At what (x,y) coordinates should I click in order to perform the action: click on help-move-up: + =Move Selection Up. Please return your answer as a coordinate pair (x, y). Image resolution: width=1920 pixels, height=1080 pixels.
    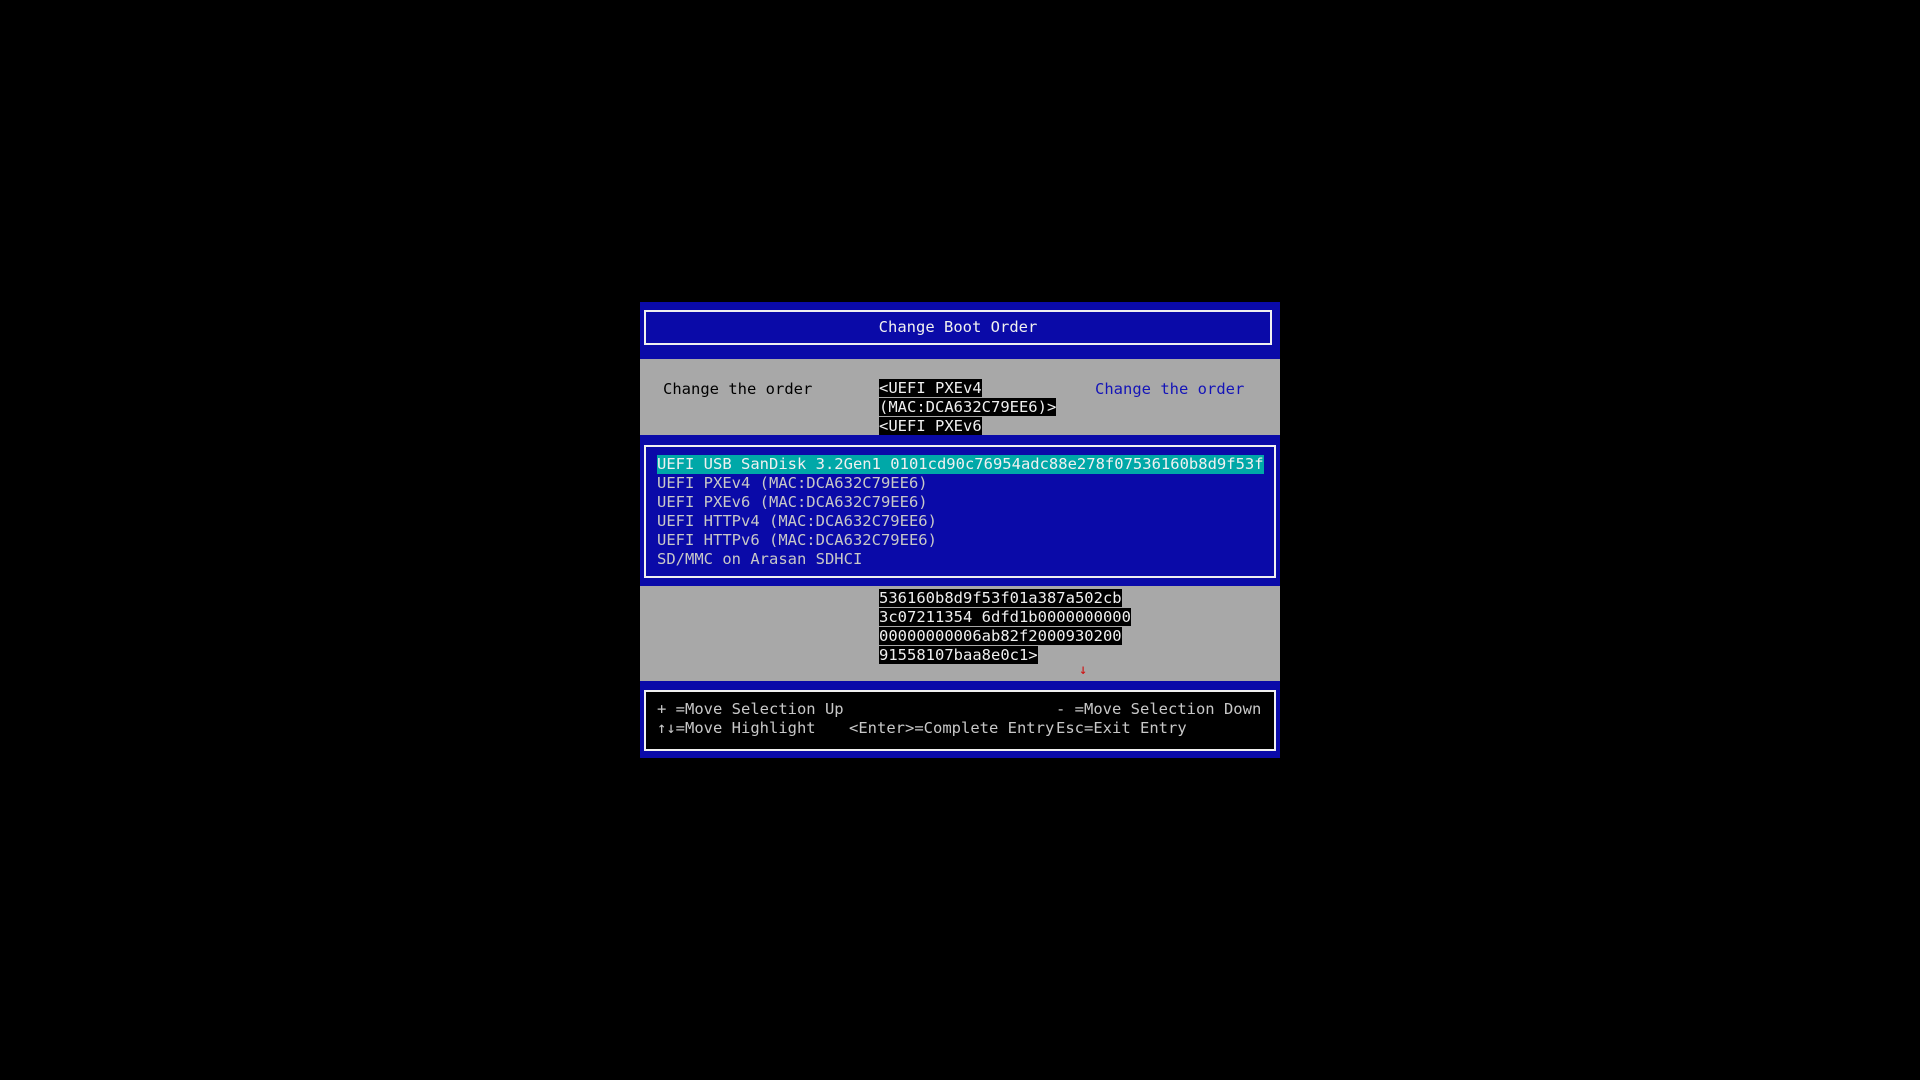
    Looking at the image, I should click on (750, 709).